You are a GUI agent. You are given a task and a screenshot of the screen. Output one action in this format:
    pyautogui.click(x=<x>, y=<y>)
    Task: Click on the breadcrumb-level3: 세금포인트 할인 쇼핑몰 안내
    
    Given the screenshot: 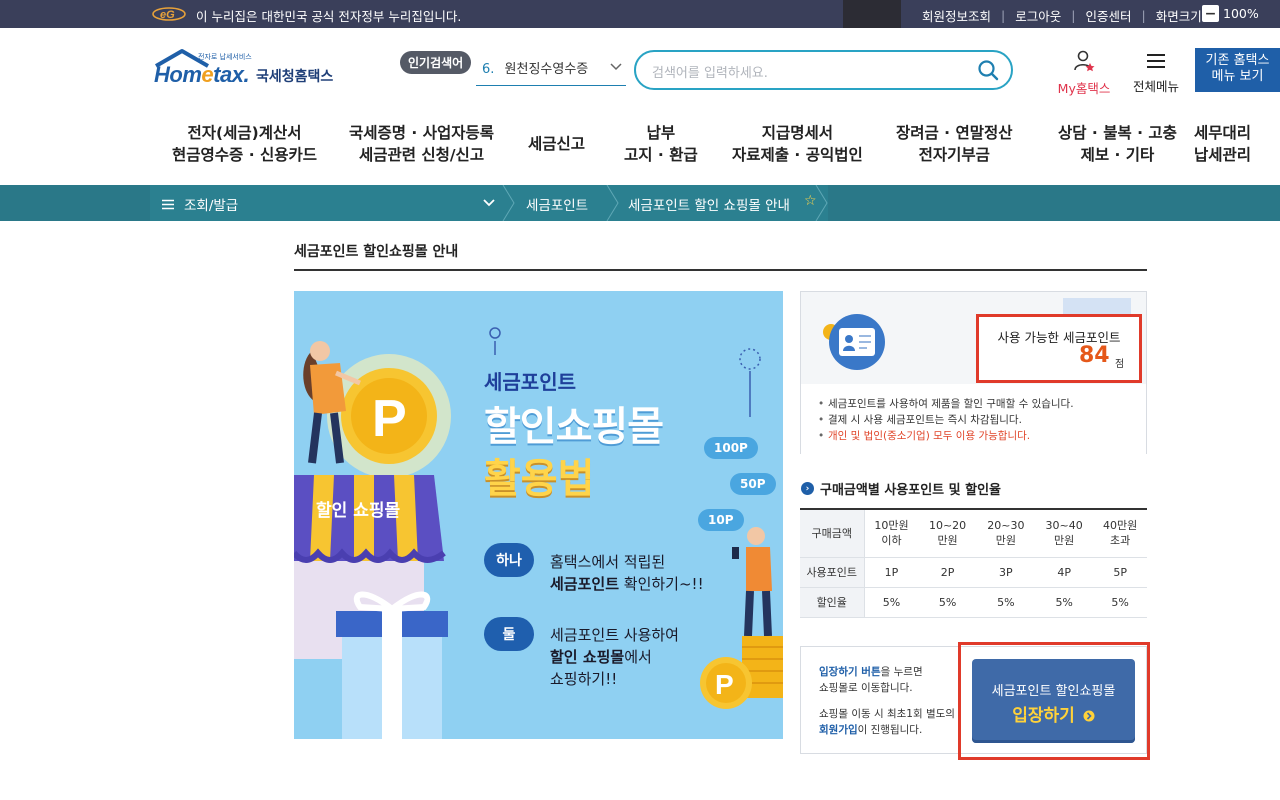 What is the action you would take?
    pyautogui.click(x=709, y=206)
    